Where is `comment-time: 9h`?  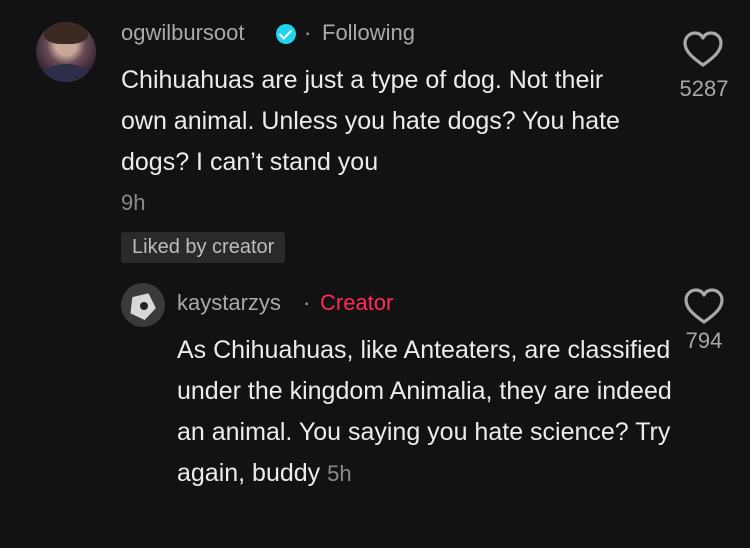
comment-time: 9h is located at coordinates (133, 202).